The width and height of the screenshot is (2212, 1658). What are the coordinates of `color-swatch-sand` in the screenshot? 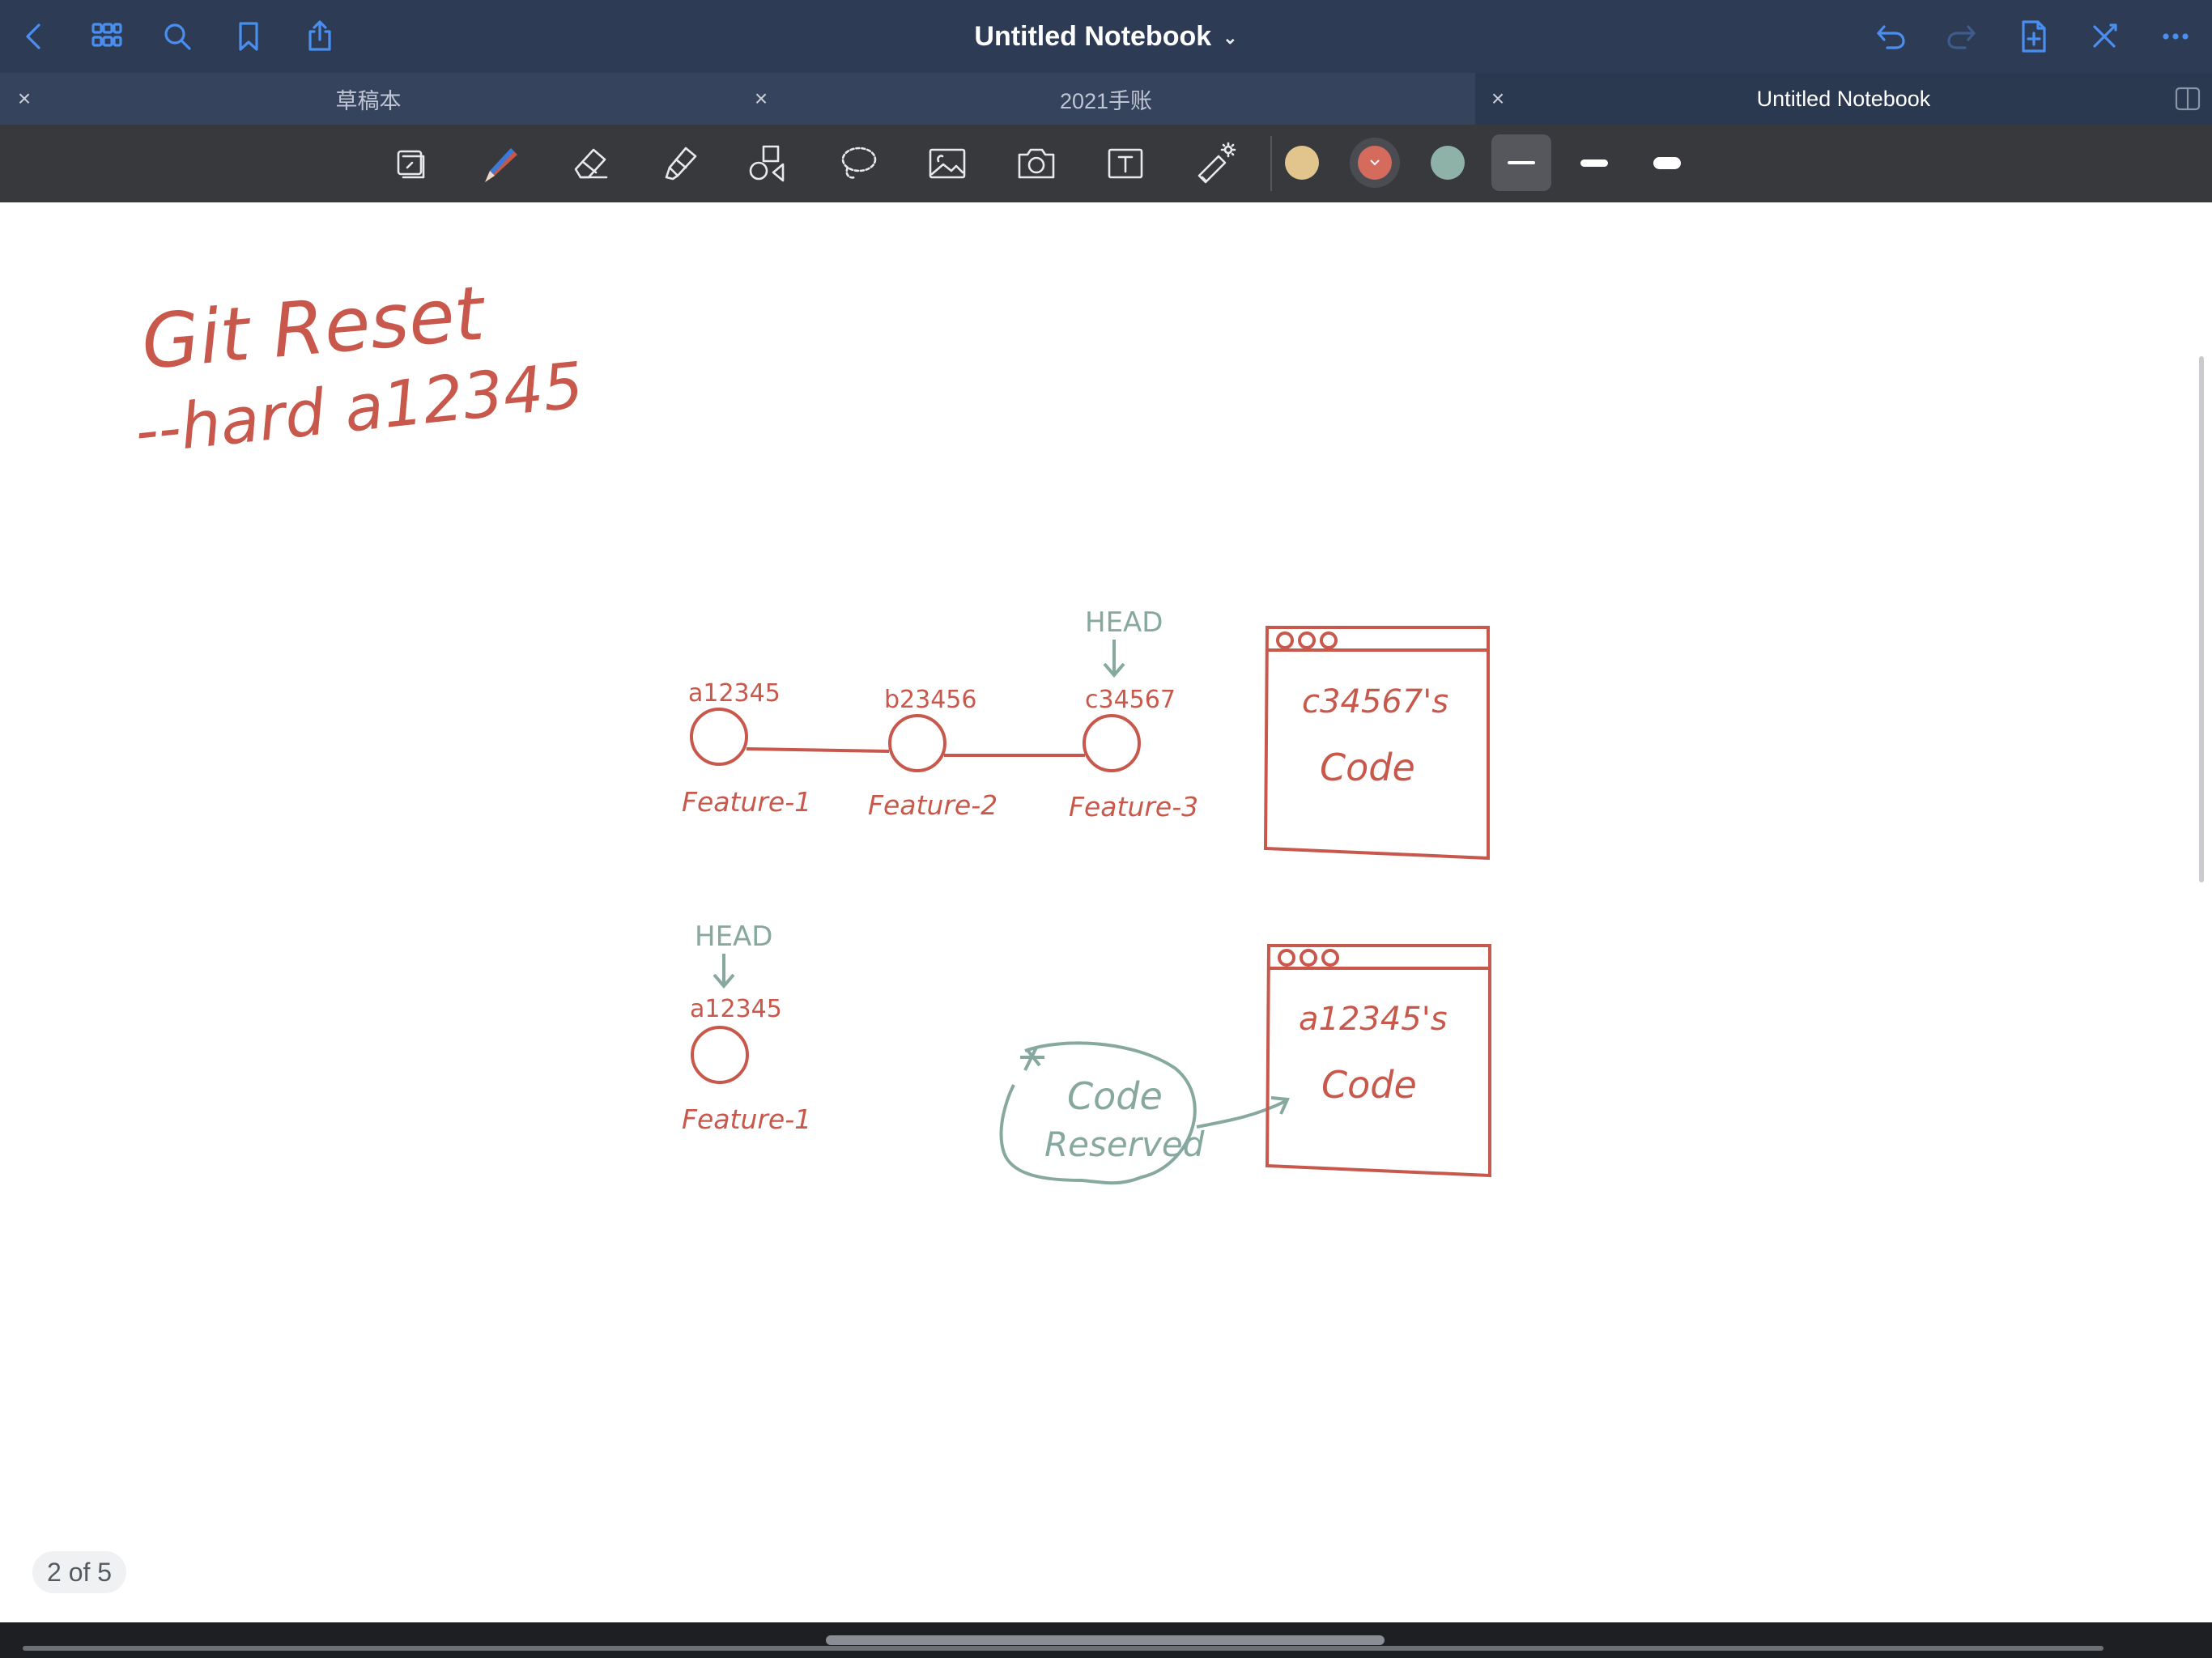 It's located at (1302, 163).